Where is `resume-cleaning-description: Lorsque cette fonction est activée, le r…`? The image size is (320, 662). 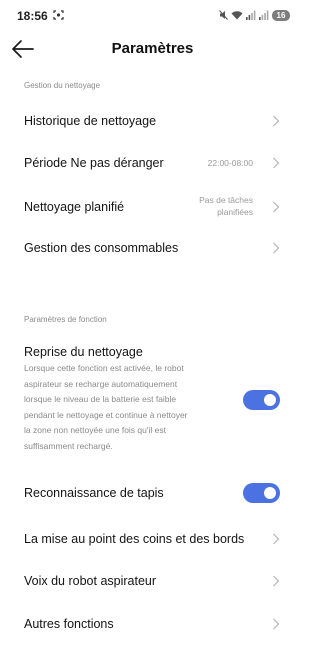
resume-cleaning-description: Lorsque cette fonction est activée, le r… is located at coordinates (131, 407).